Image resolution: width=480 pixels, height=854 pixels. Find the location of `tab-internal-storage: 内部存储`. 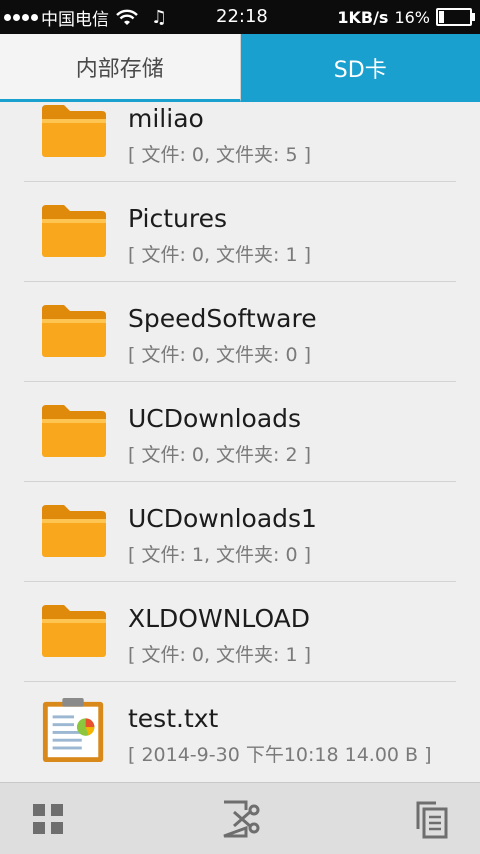

tab-internal-storage: 内部存储 is located at coordinates (120, 68).